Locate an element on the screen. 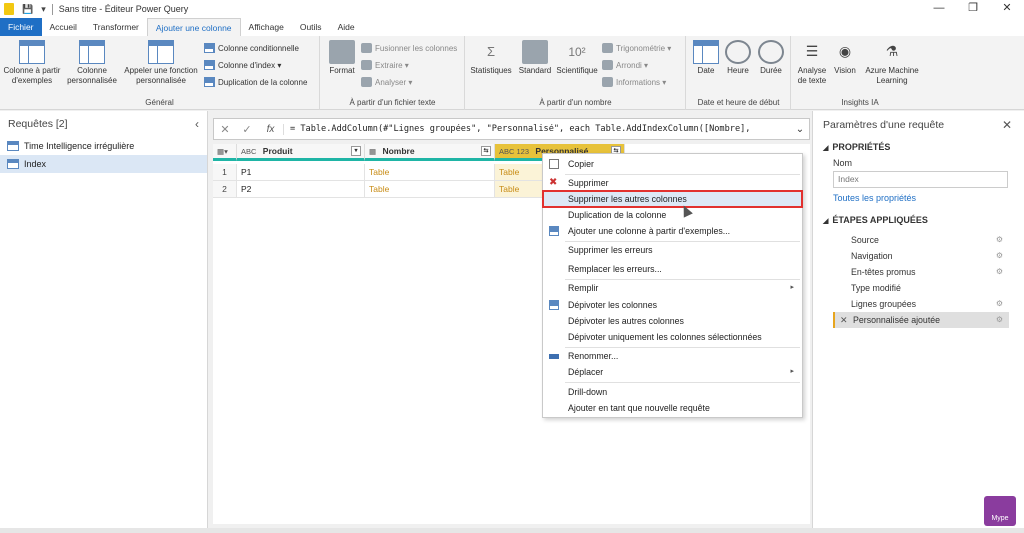 The height and width of the screenshot is (533, 1024). menu-item-supprimer: ✖ Supprimer is located at coordinates (672, 183).